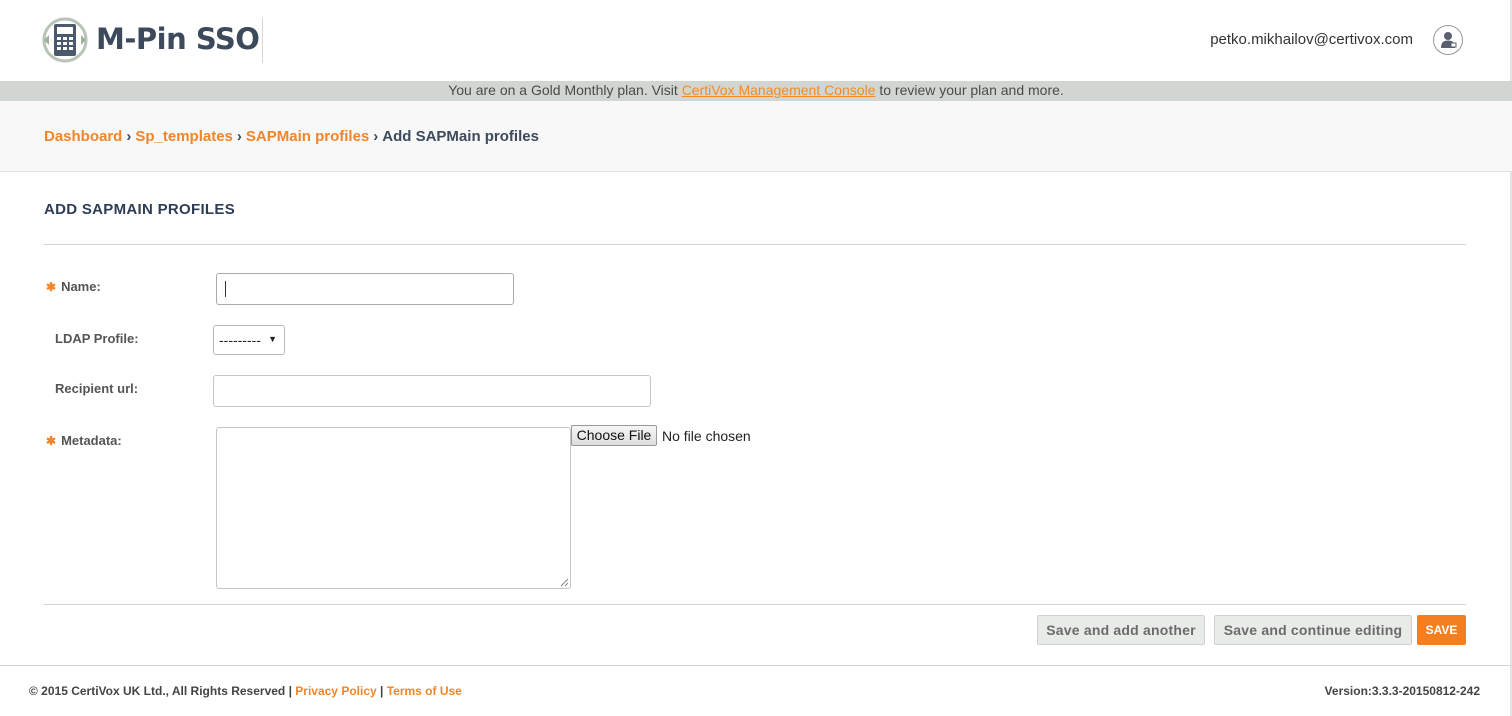 The image size is (1512, 716). What do you see at coordinates (83, 136) in the screenshot?
I see `breadcrumb-dashboard: Dashboard` at bounding box center [83, 136].